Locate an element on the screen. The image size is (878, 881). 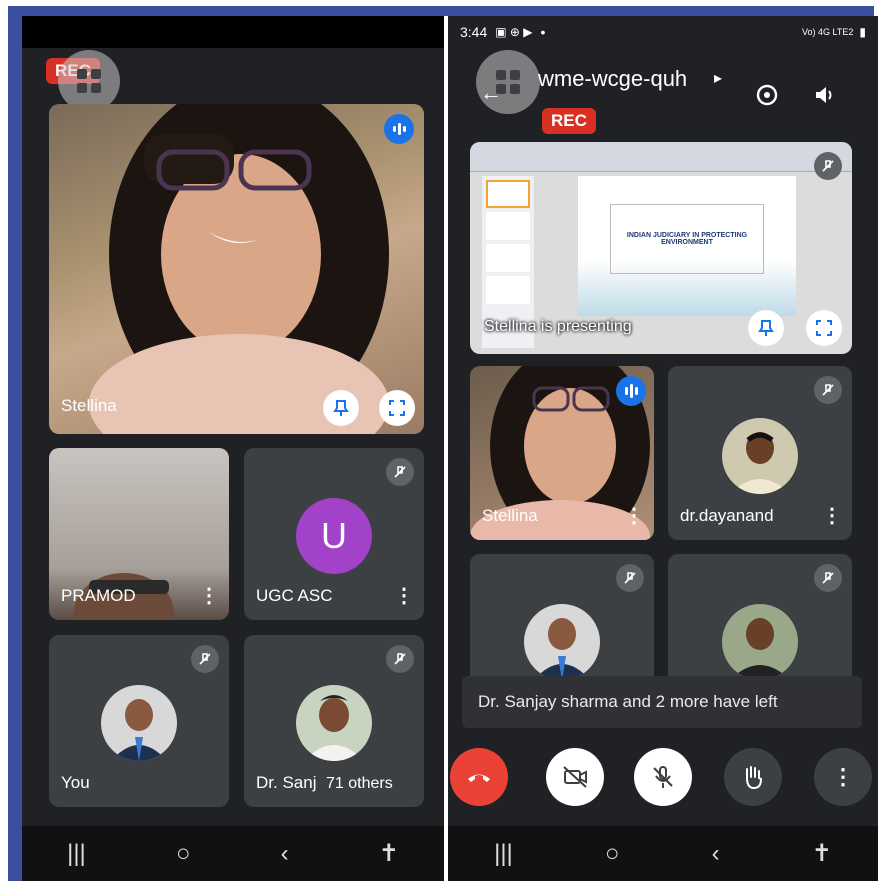
participants-left-toast: Dr. Sanjay sharma and 2 more have left is located at coordinates (662, 702).